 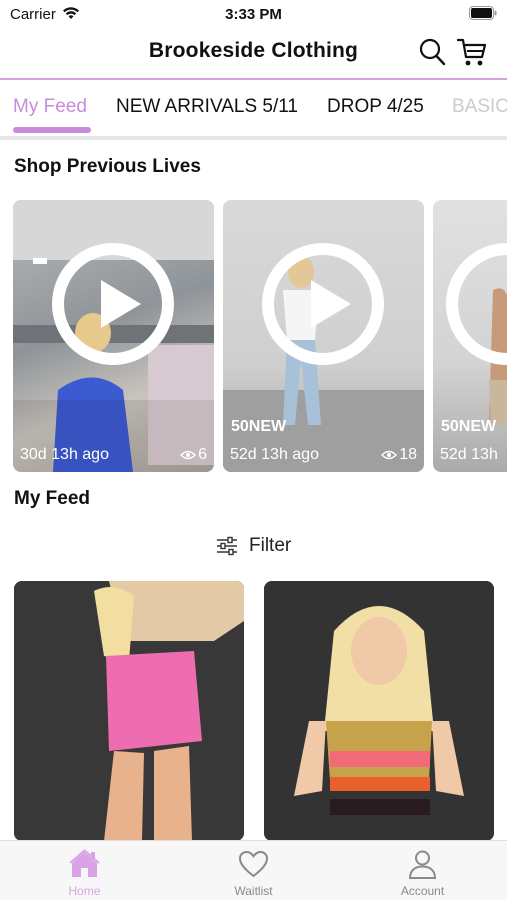 I want to click on nav-waitlist-label: Waitlist, so click(x=253, y=891).